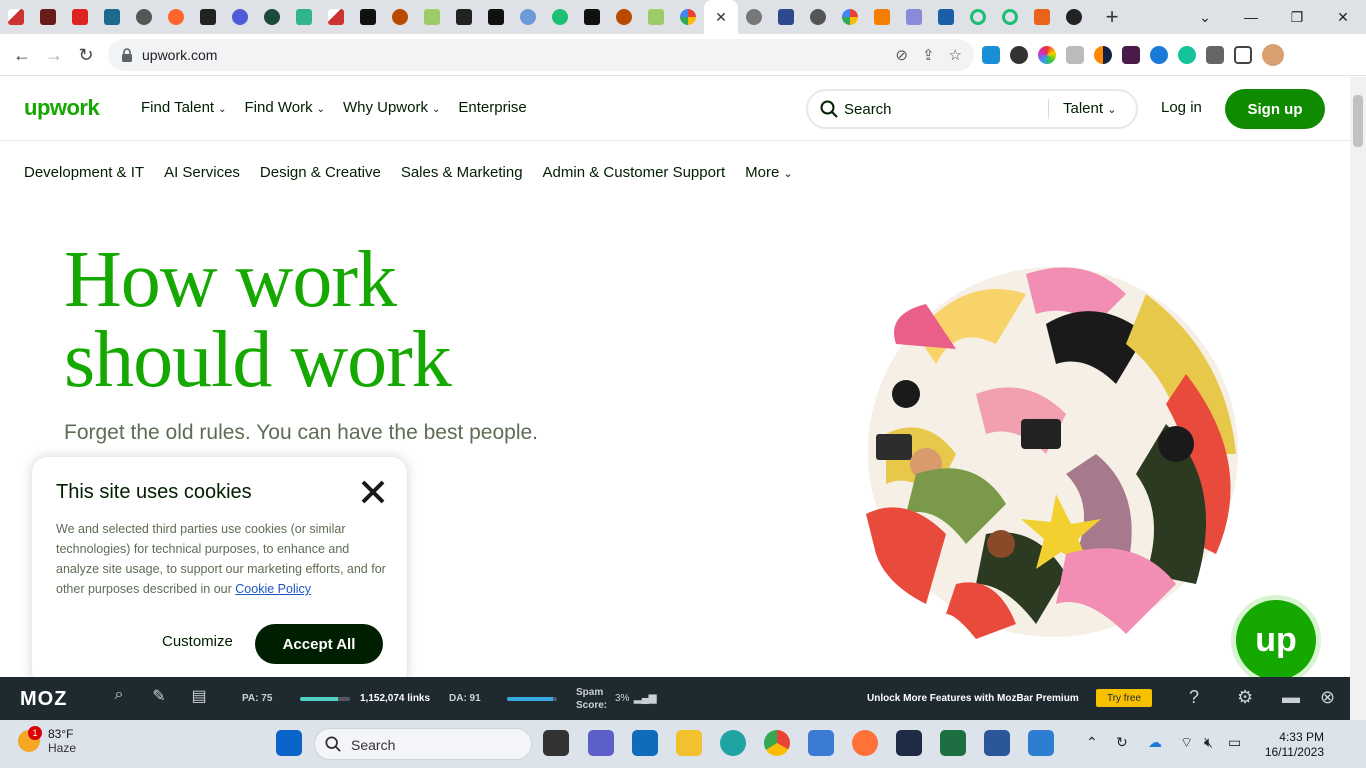 The height and width of the screenshot is (768, 1366). What do you see at coordinates (1205, 17) in the screenshot?
I see `tab-search-icon: ⌄` at bounding box center [1205, 17].